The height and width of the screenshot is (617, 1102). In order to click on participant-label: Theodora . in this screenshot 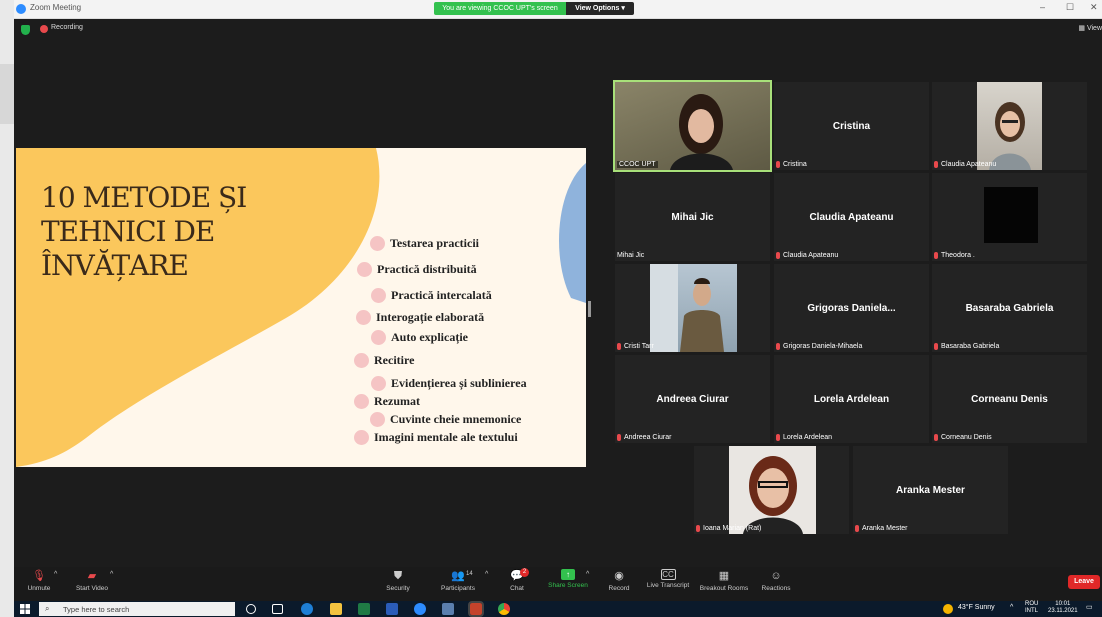, I will do `click(954, 255)`.